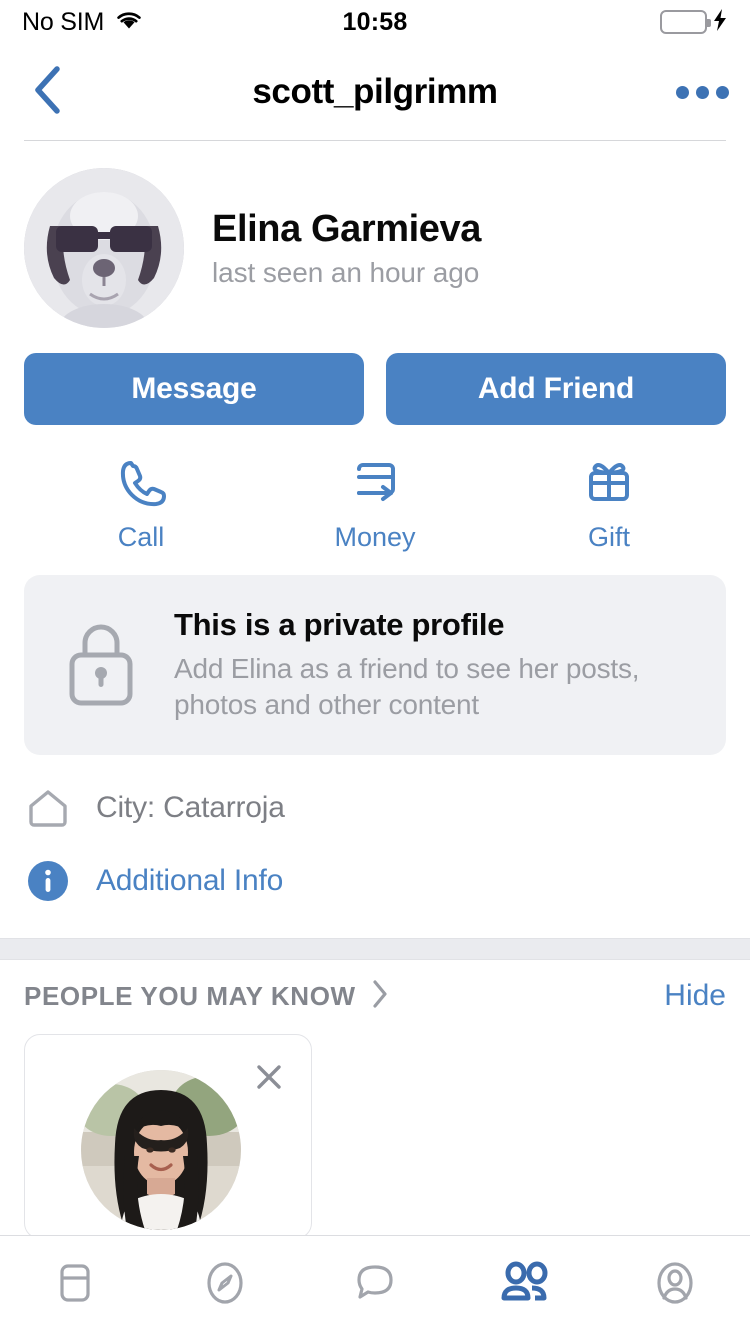 This screenshot has height=1334, width=750. I want to click on tab-profile, so click(675, 1285).